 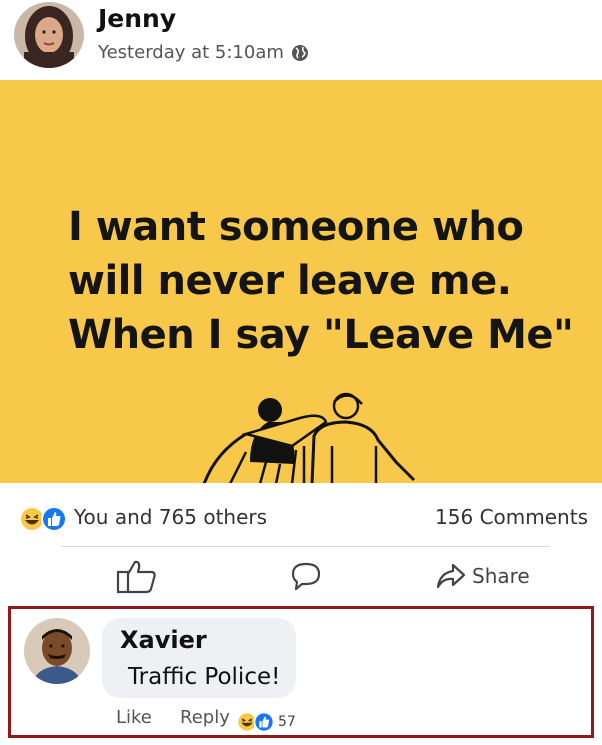 I want to click on share-arrow-icon, so click(x=451, y=576).